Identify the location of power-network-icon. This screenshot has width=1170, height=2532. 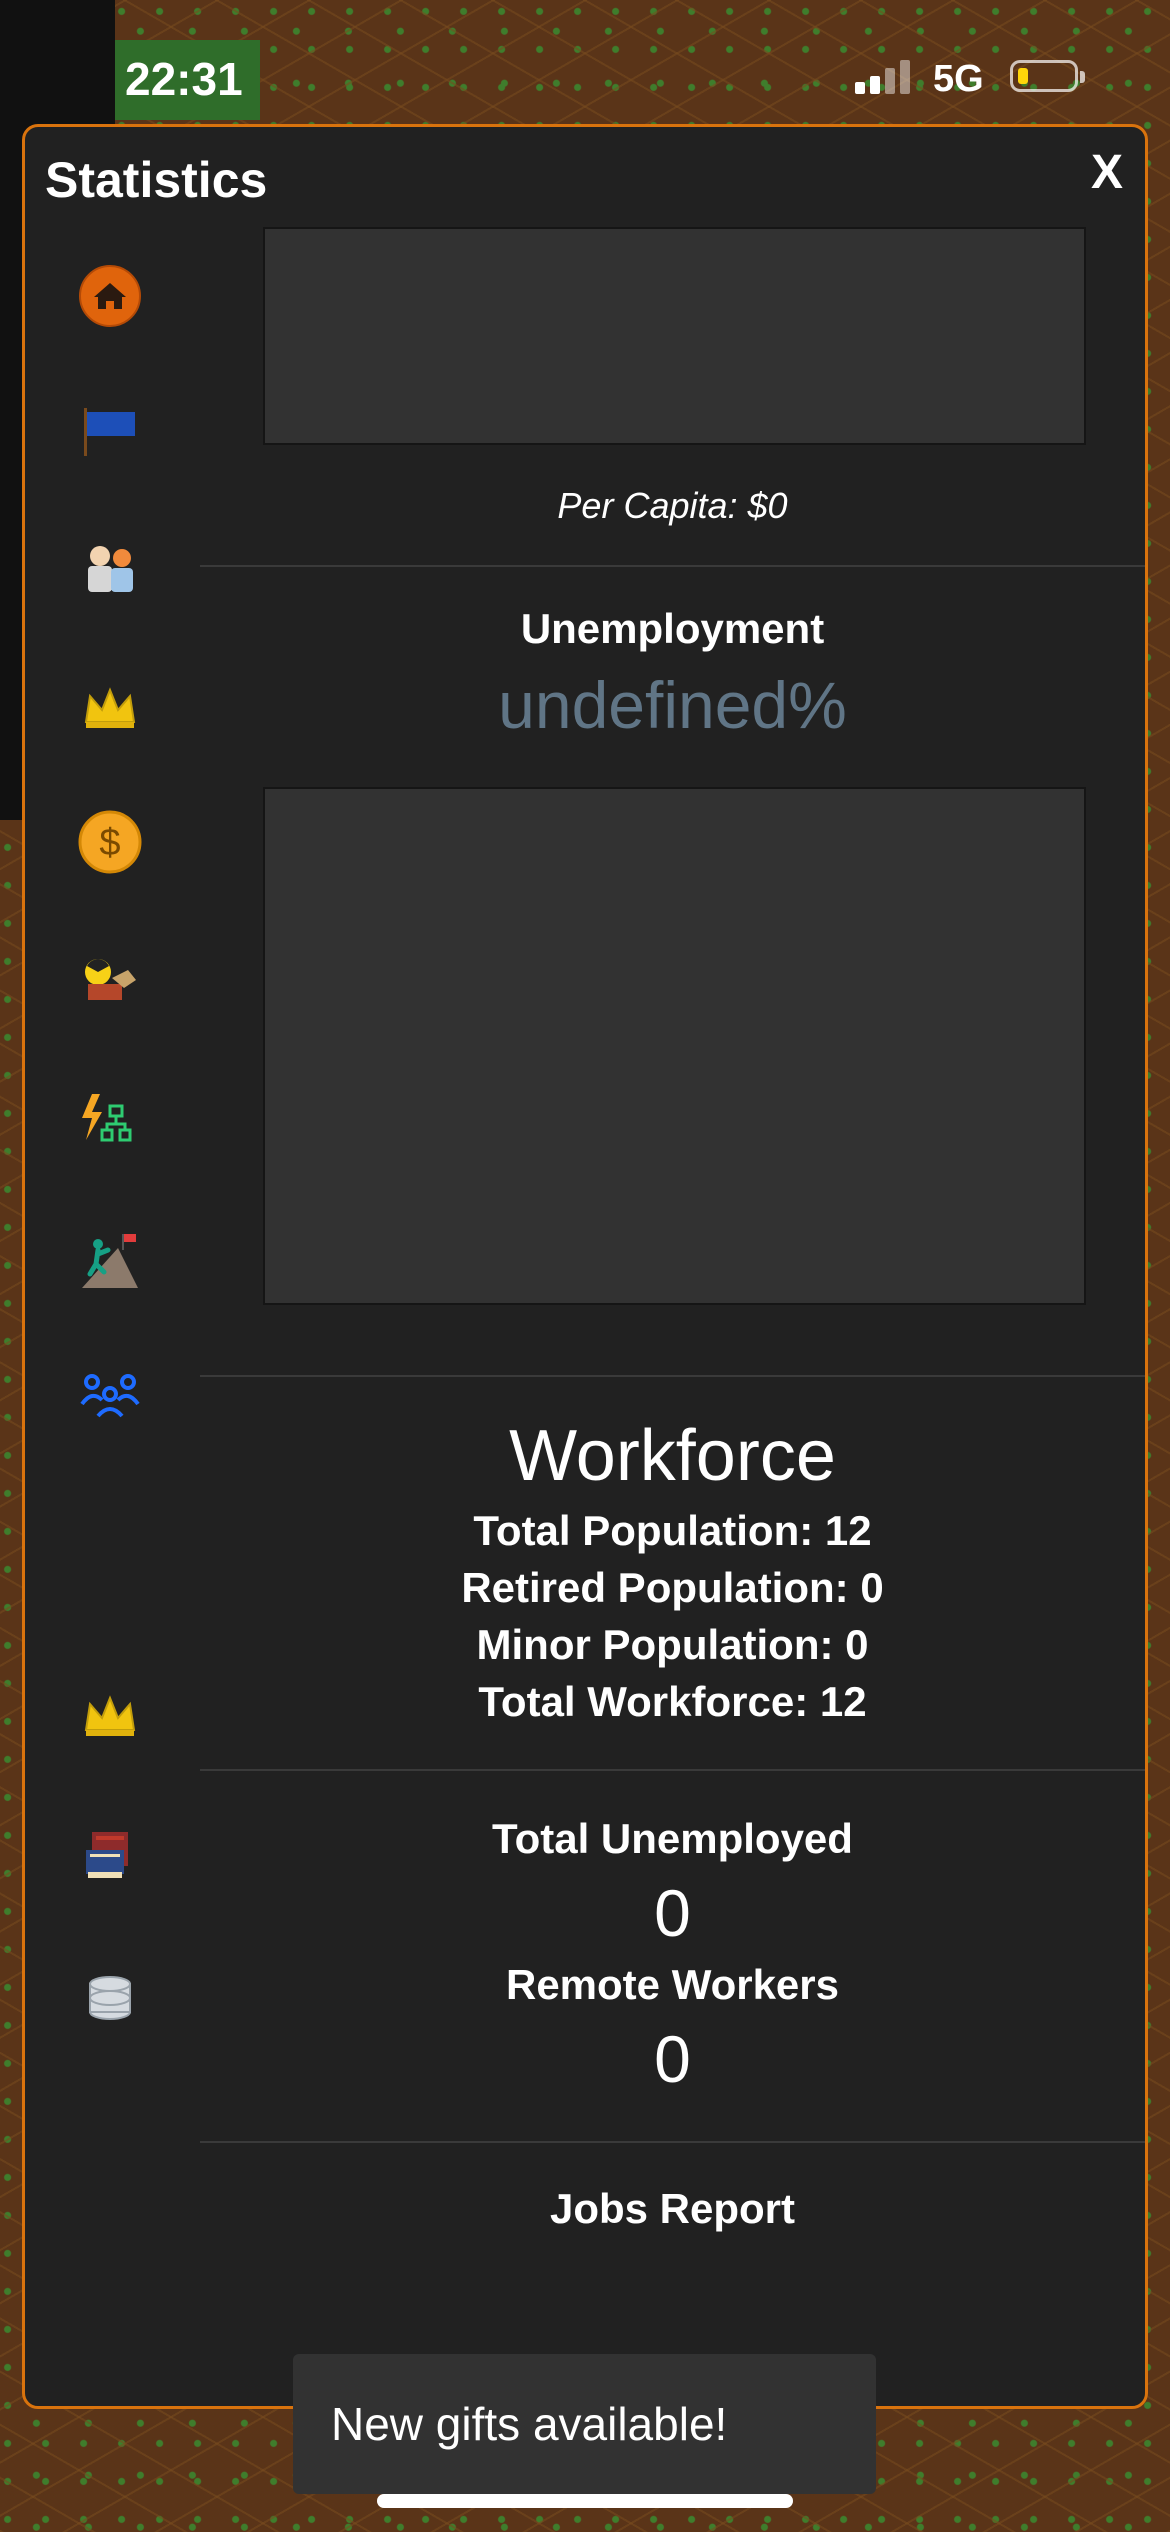
(110, 1120).